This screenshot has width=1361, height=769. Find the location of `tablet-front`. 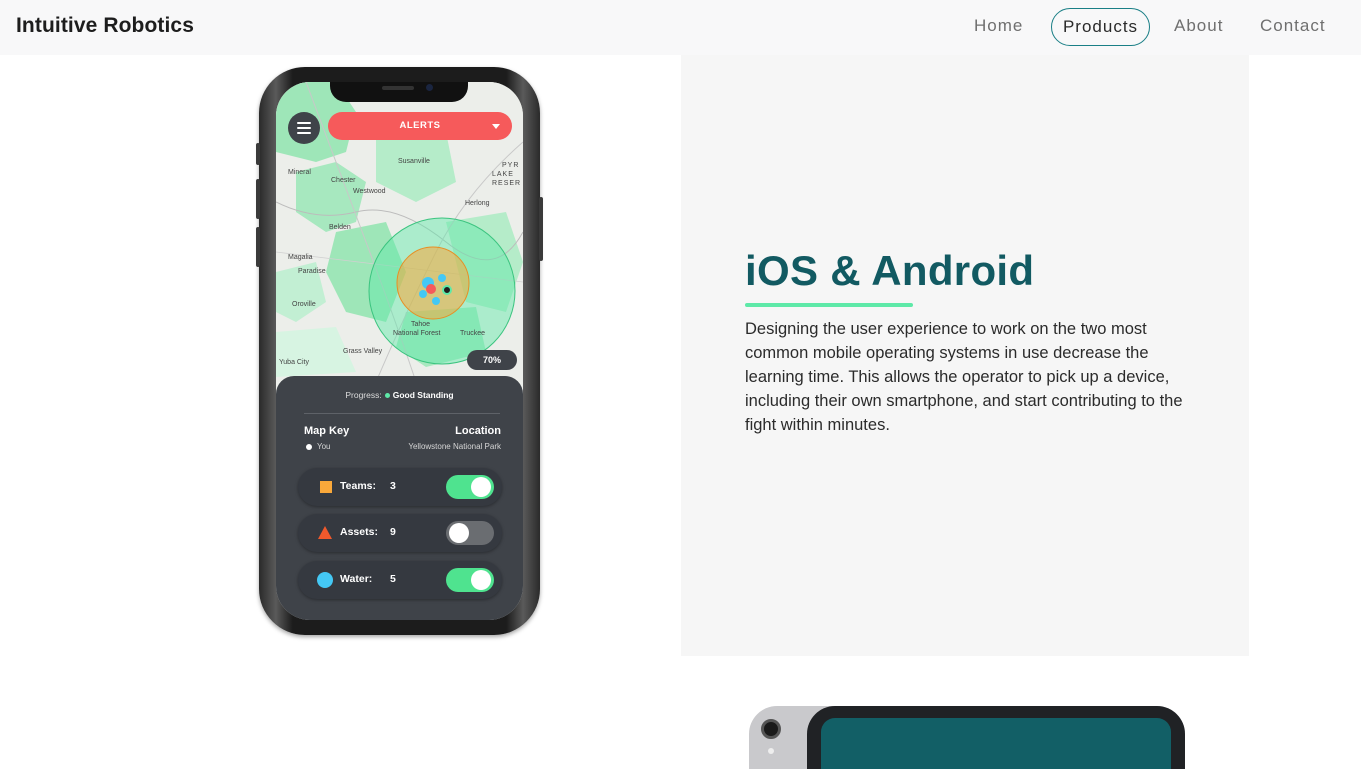

tablet-front is located at coordinates (996, 737).